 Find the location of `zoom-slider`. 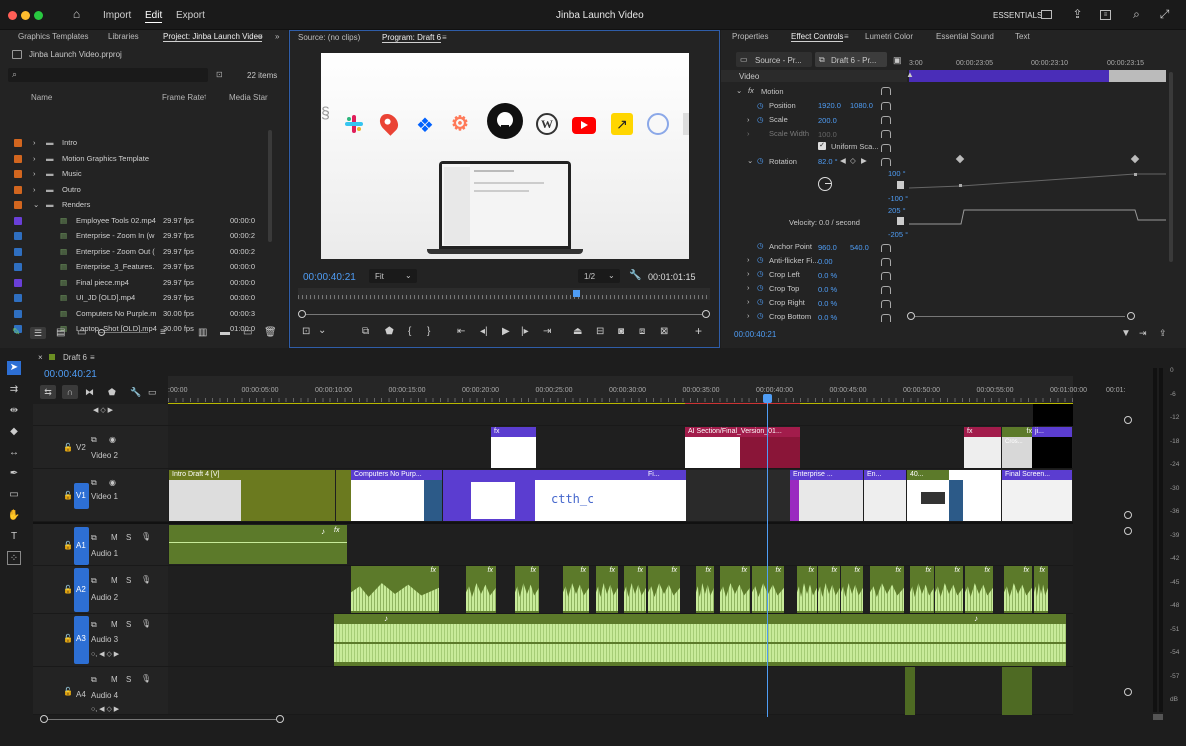

zoom-slider is located at coordinates (126, 332).